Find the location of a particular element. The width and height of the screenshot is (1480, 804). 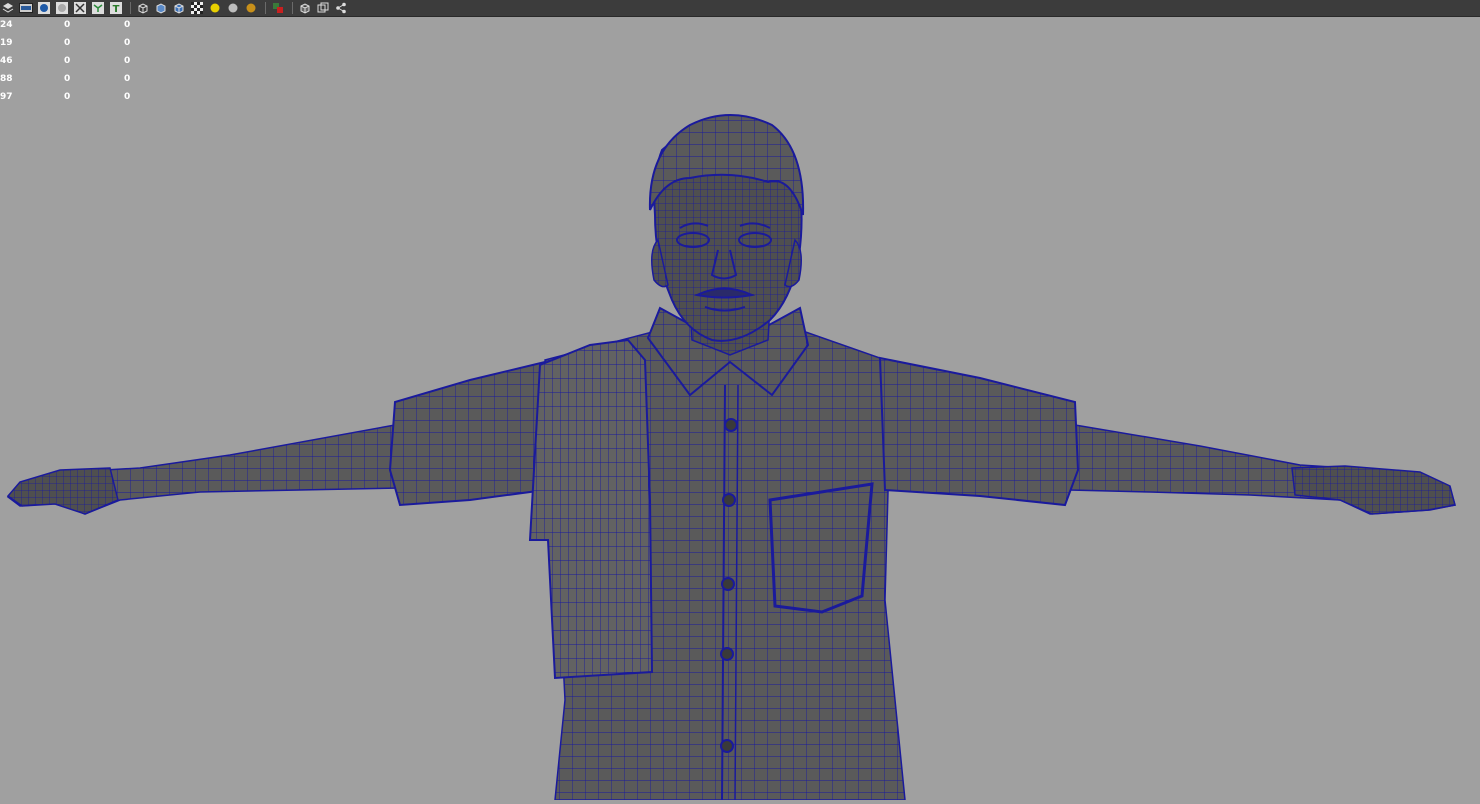

hud-row: 24 0 0 is located at coordinates (70, 25).